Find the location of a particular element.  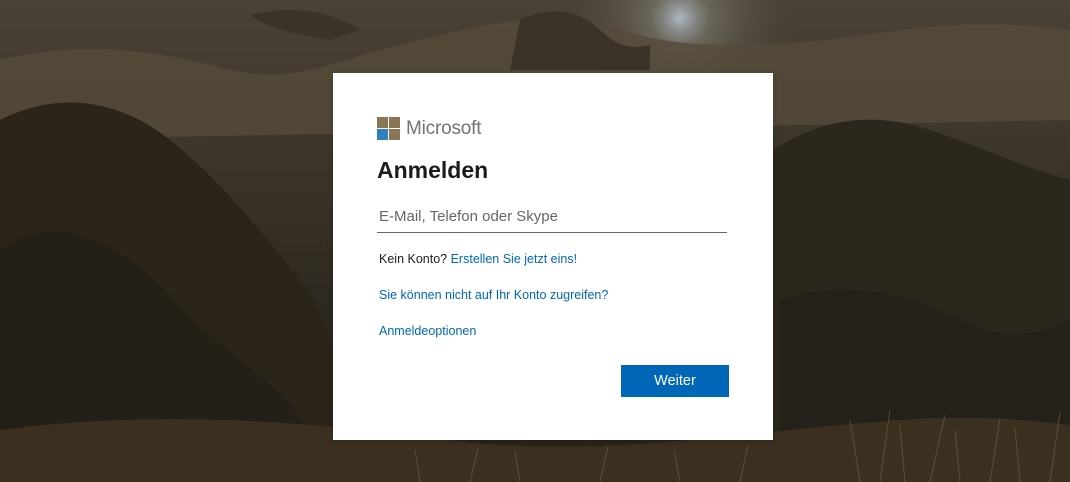

brand-name: Microsoft is located at coordinates (444, 128).